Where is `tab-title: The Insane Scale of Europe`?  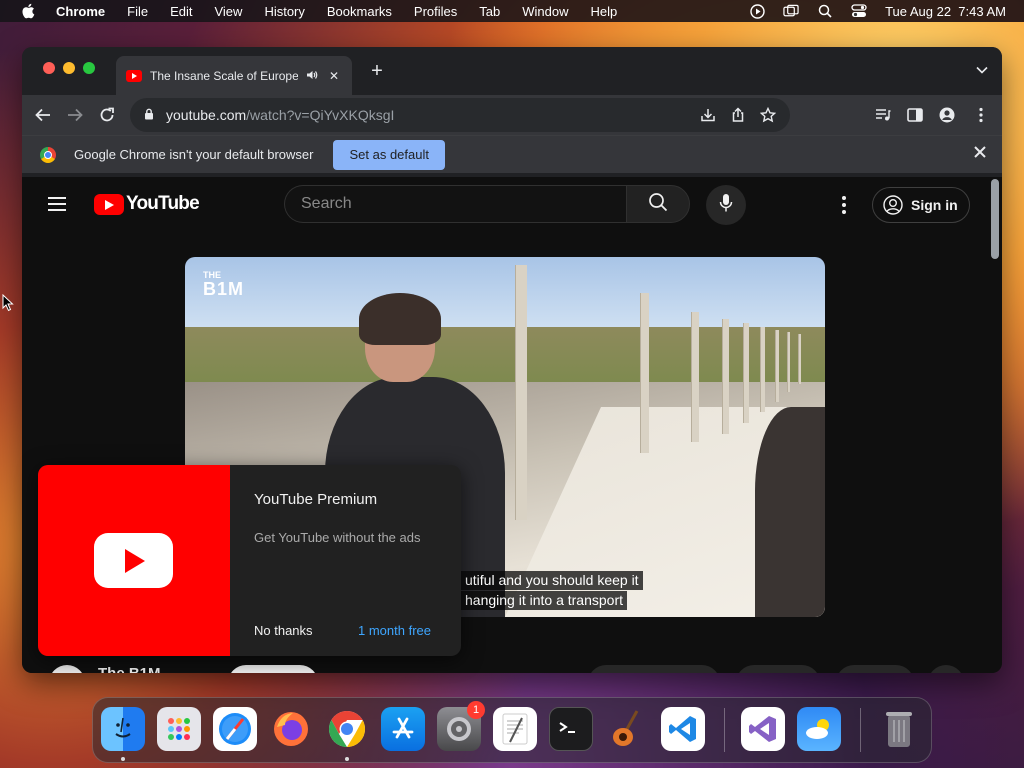
tab-title: The Insane Scale of Europe is located at coordinates (224, 75).